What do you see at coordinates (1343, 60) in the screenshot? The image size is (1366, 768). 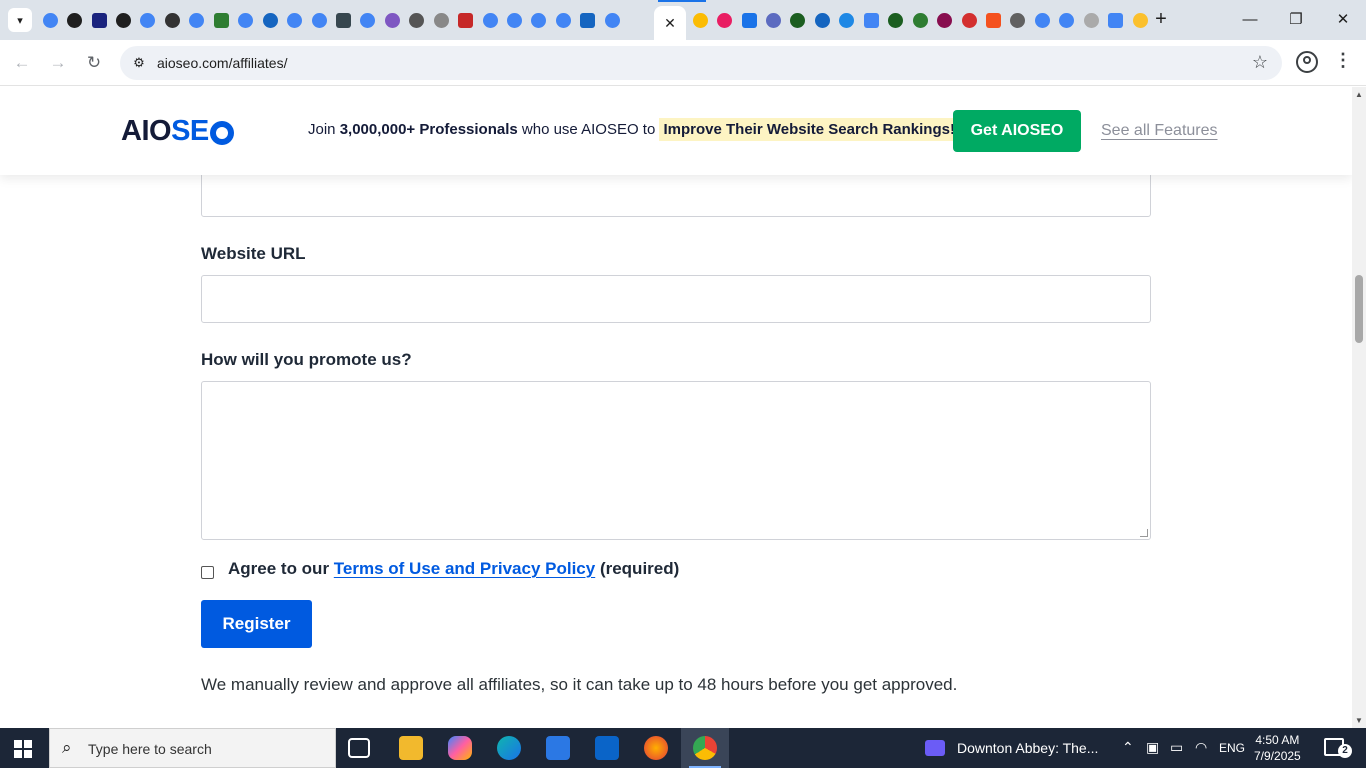 I see `menu-kebab-icon: ⋮` at bounding box center [1343, 60].